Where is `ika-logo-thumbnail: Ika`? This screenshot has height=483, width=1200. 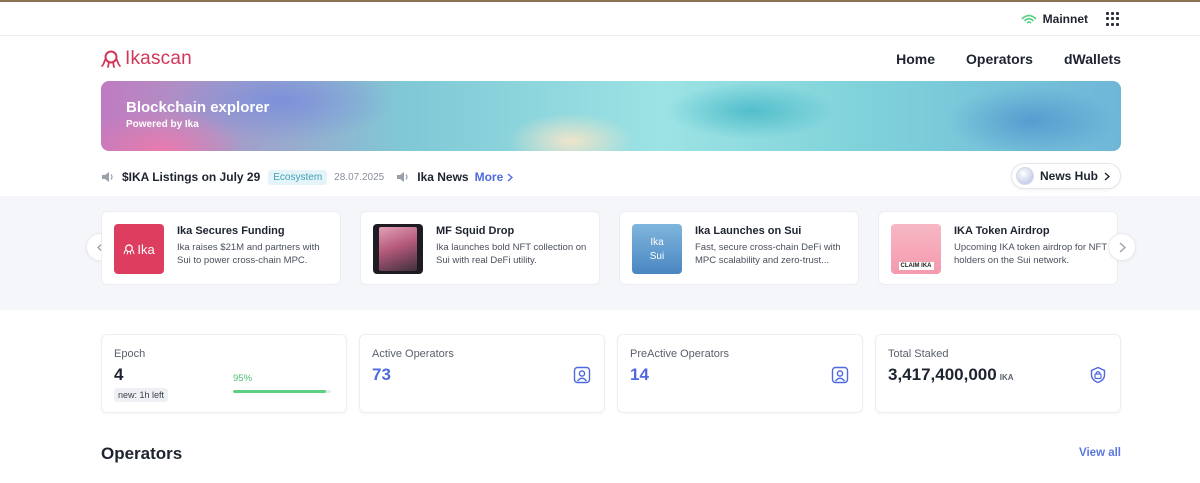
ika-logo-thumbnail: Ika is located at coordinates (139, 249).